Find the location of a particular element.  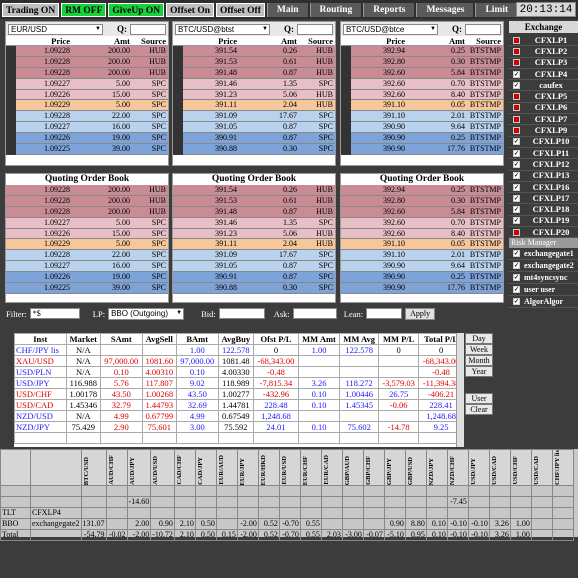

filter-input: *$ is located at coordinates (54, 313).